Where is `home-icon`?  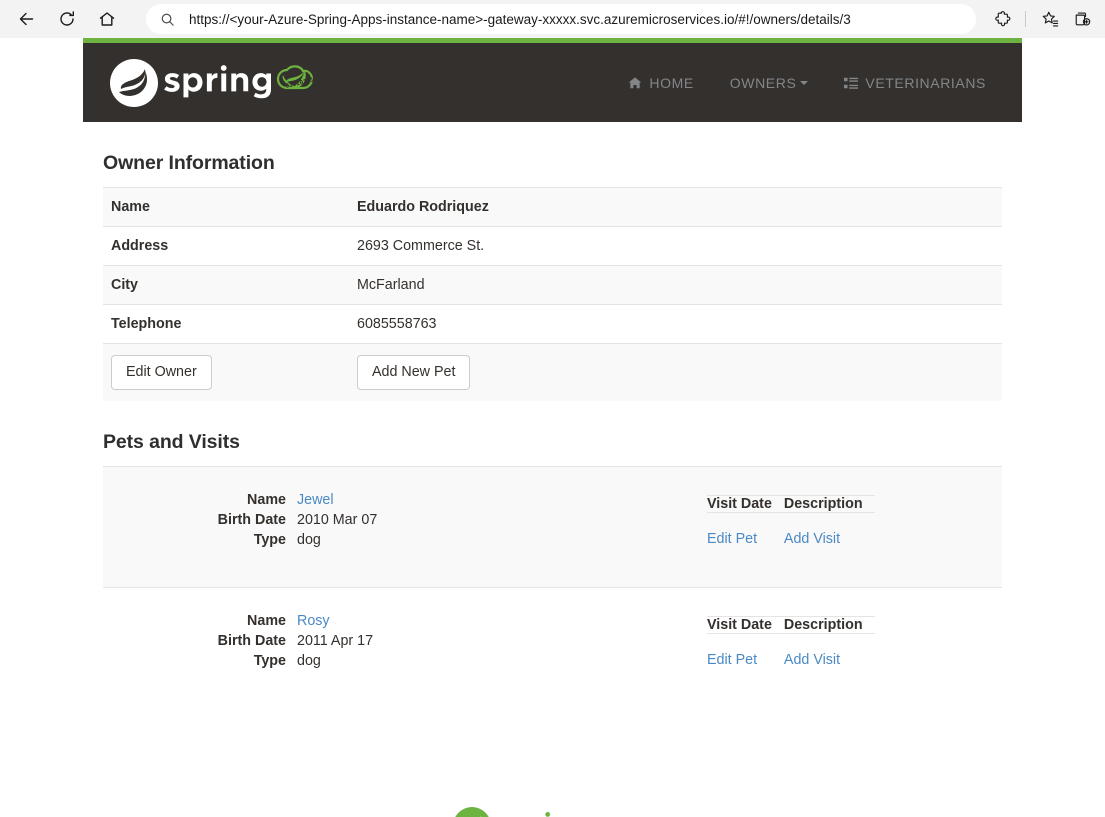
home-icon is located at coordinates (107, 19).